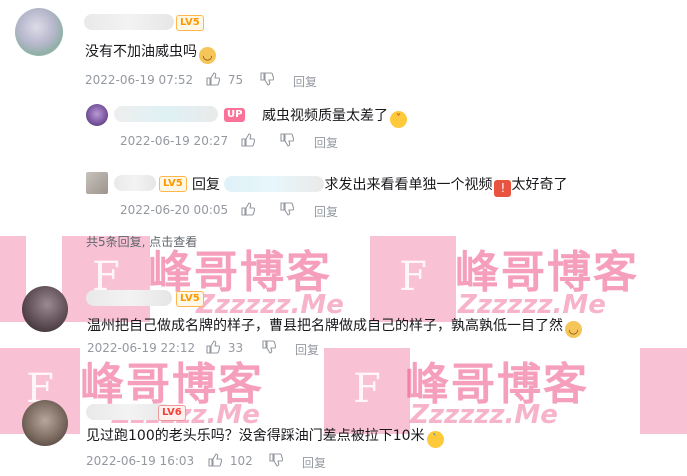  I want to click on like-count: 102, so click(241, 461).